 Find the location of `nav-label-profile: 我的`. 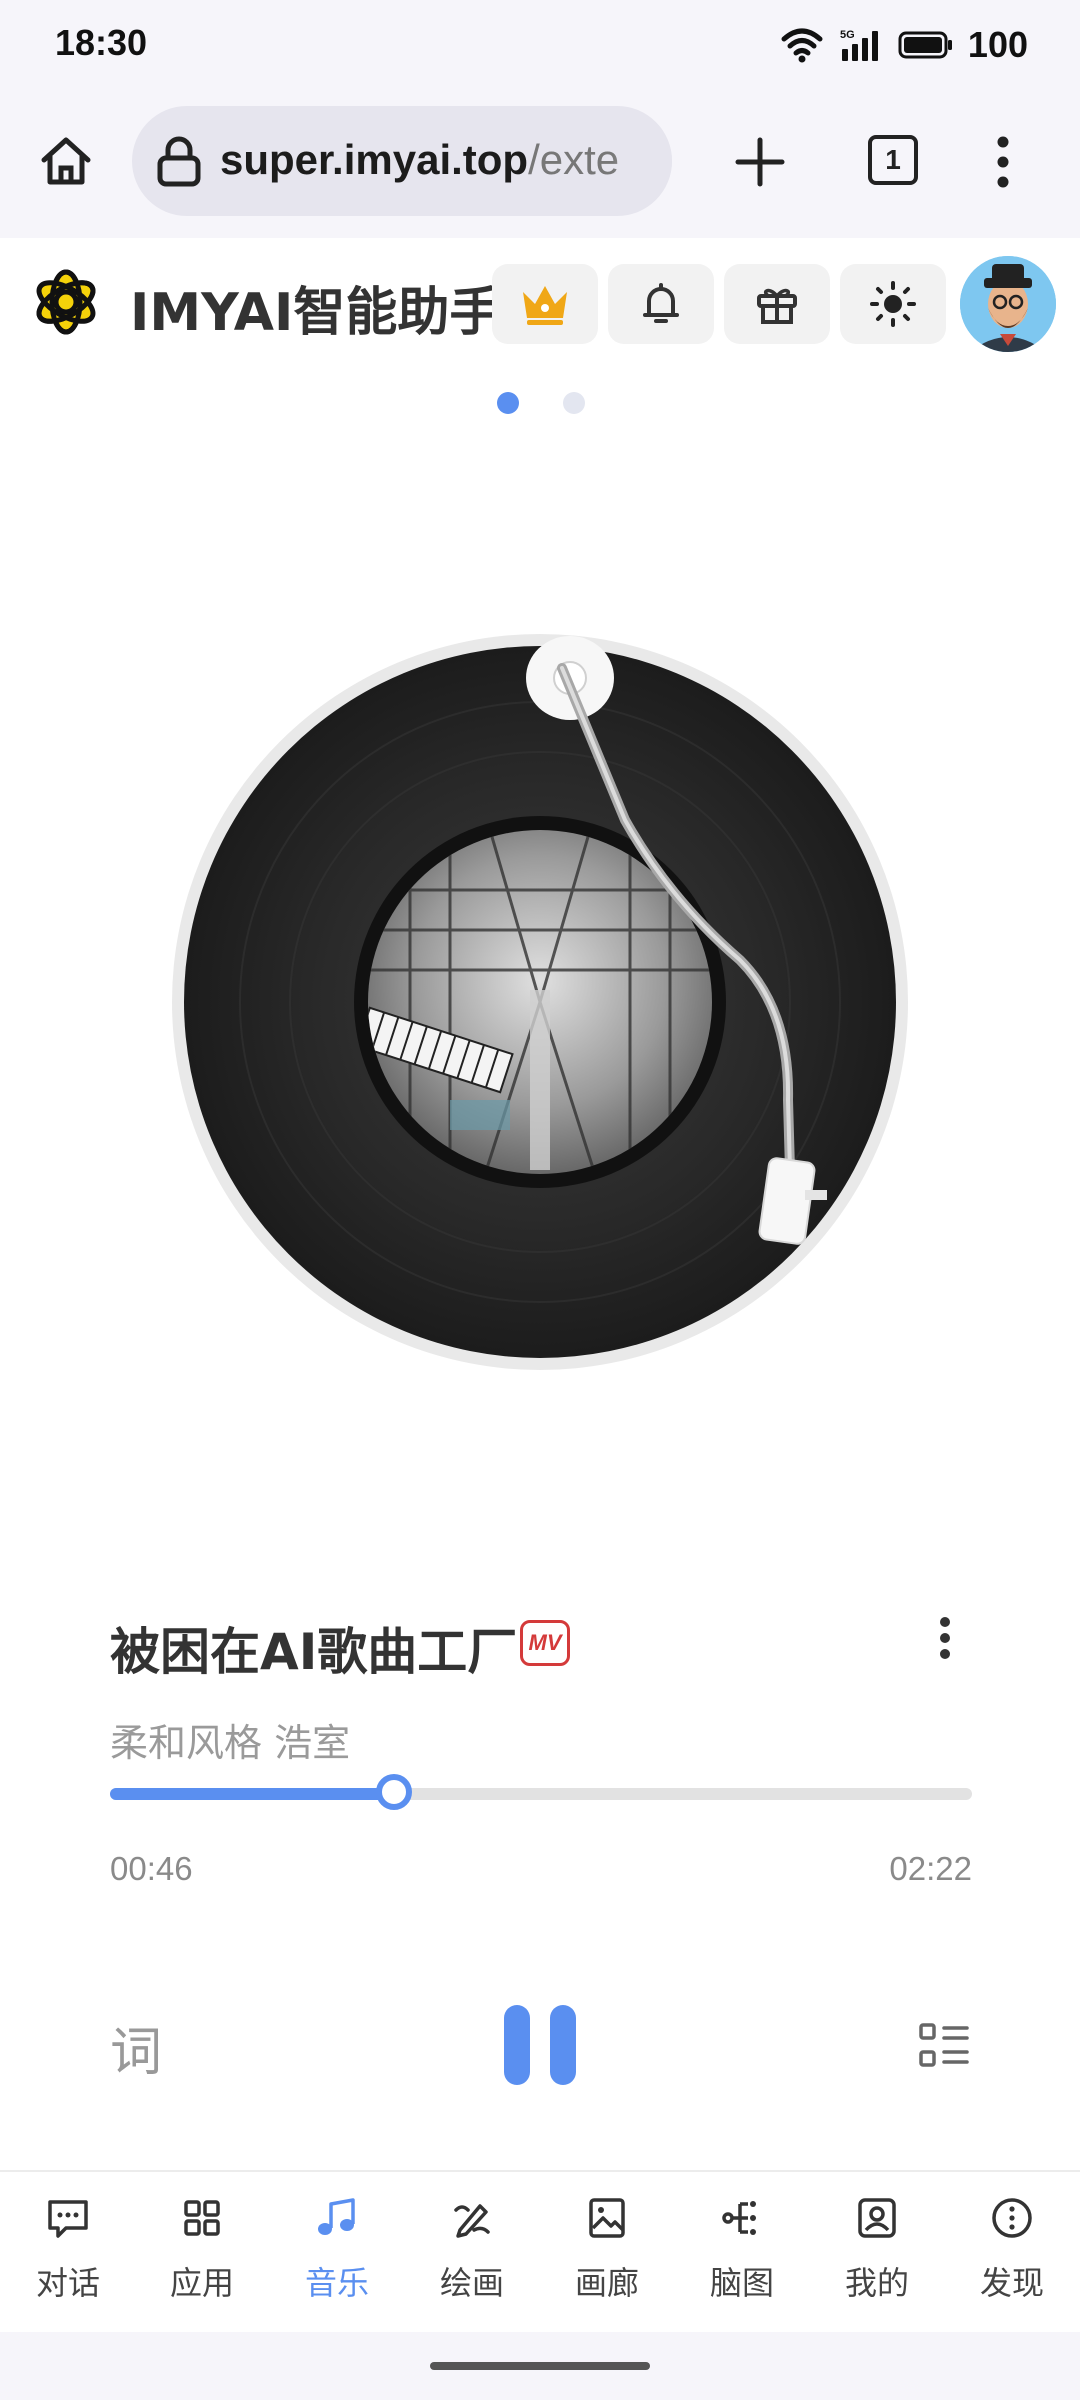

nav-label-profile: 我的 is located at coordinates (876, 2283).